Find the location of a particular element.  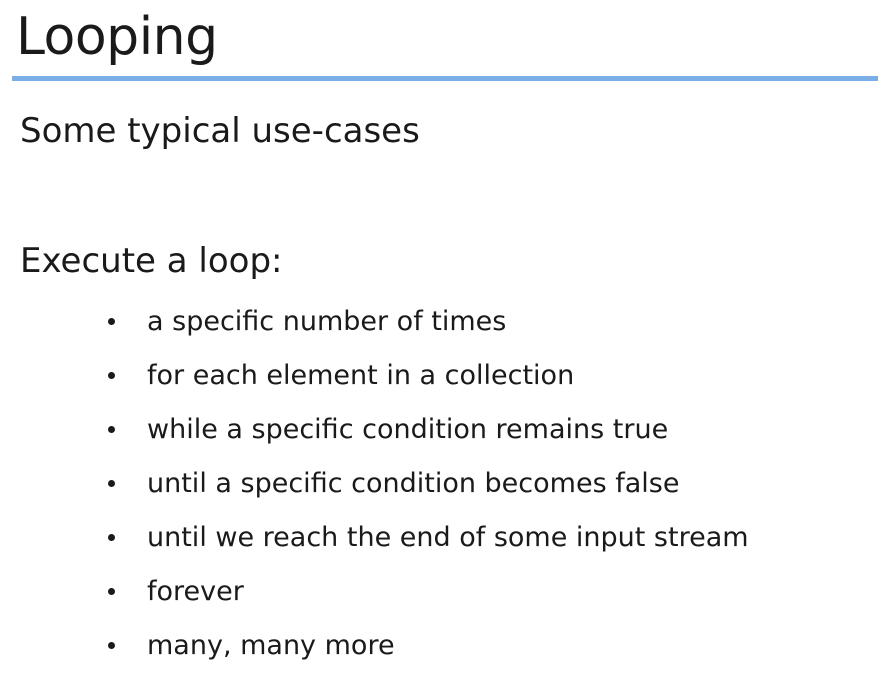

list-item-text: many, many more is located at coordinates (271, 645).